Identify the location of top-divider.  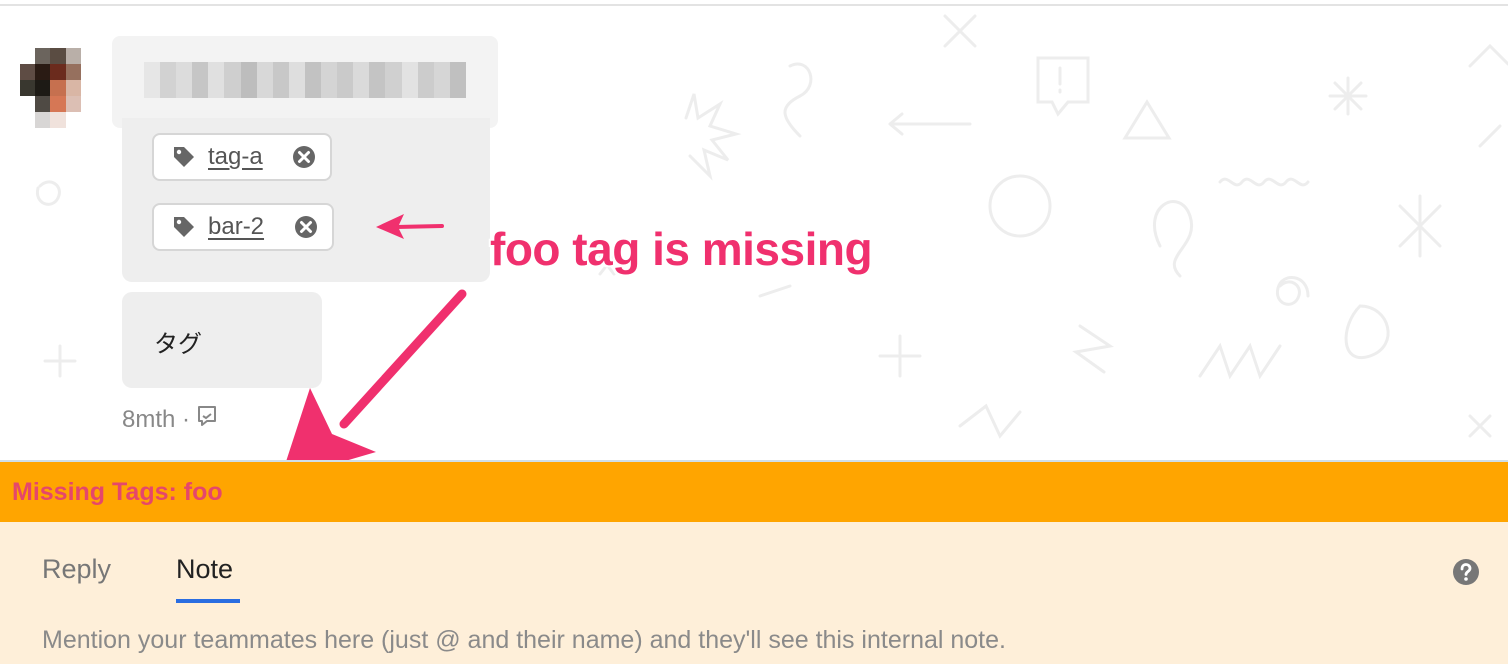
(754, 5).